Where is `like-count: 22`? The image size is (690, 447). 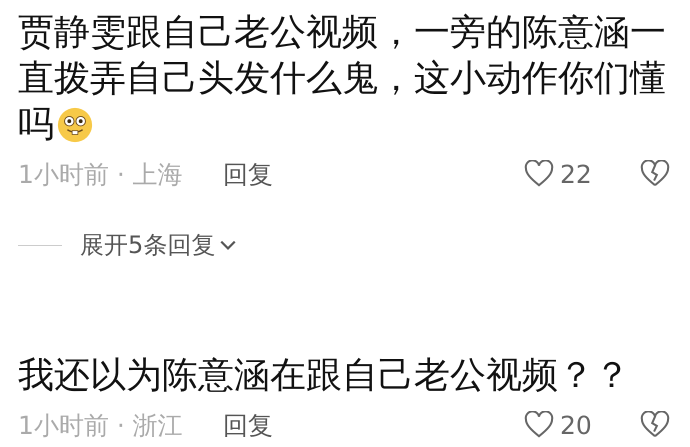 like-count: 22 is located at coordinates (576, 174).